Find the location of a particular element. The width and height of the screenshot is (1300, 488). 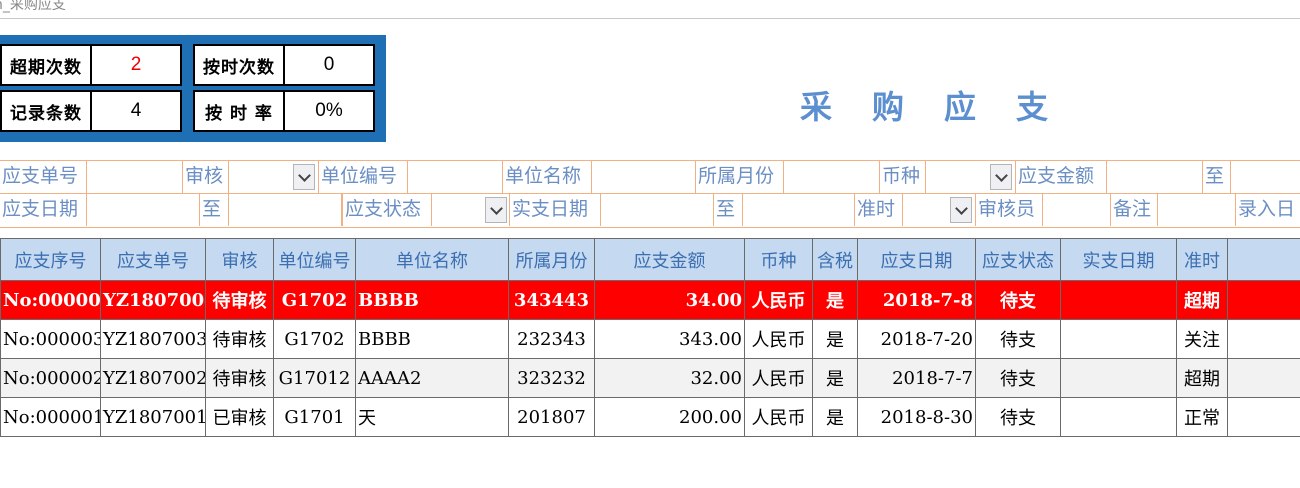

cell-amount: 200.00 is located at coordinates (669, 417).